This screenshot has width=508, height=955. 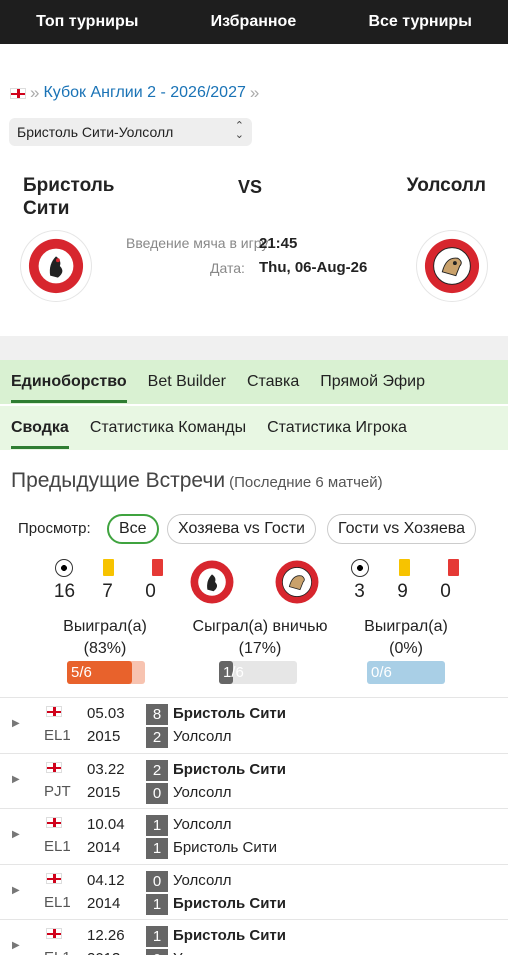 What do you see at coordinates (157, 904) in the screenshot?
I see `away-score: 1` at bounding box center [157, 904].